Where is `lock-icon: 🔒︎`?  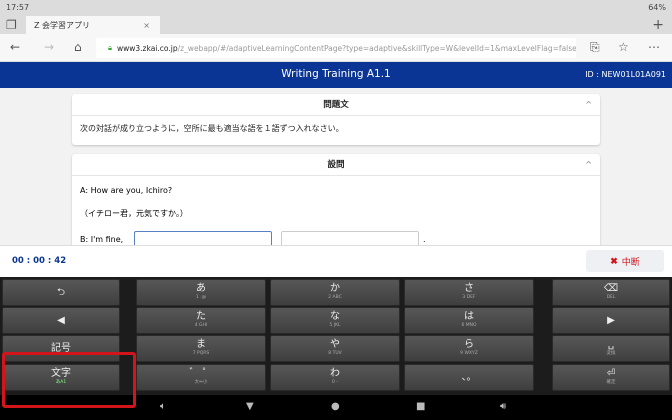
lock-icon: 🔒︎ is located at coordinates (110, 47).